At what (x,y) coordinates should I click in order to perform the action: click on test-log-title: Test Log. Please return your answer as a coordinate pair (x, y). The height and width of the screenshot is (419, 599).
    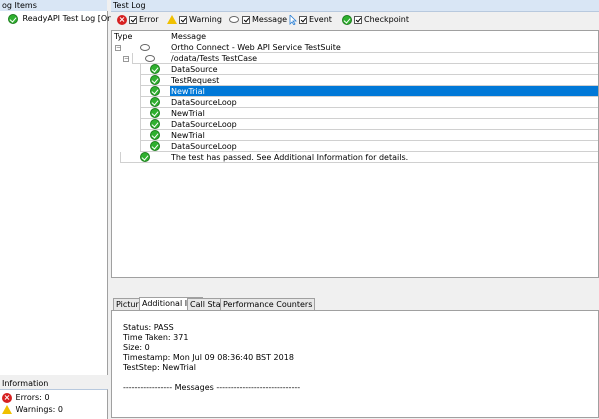
    Looking at the image, I should click on (355, 6).